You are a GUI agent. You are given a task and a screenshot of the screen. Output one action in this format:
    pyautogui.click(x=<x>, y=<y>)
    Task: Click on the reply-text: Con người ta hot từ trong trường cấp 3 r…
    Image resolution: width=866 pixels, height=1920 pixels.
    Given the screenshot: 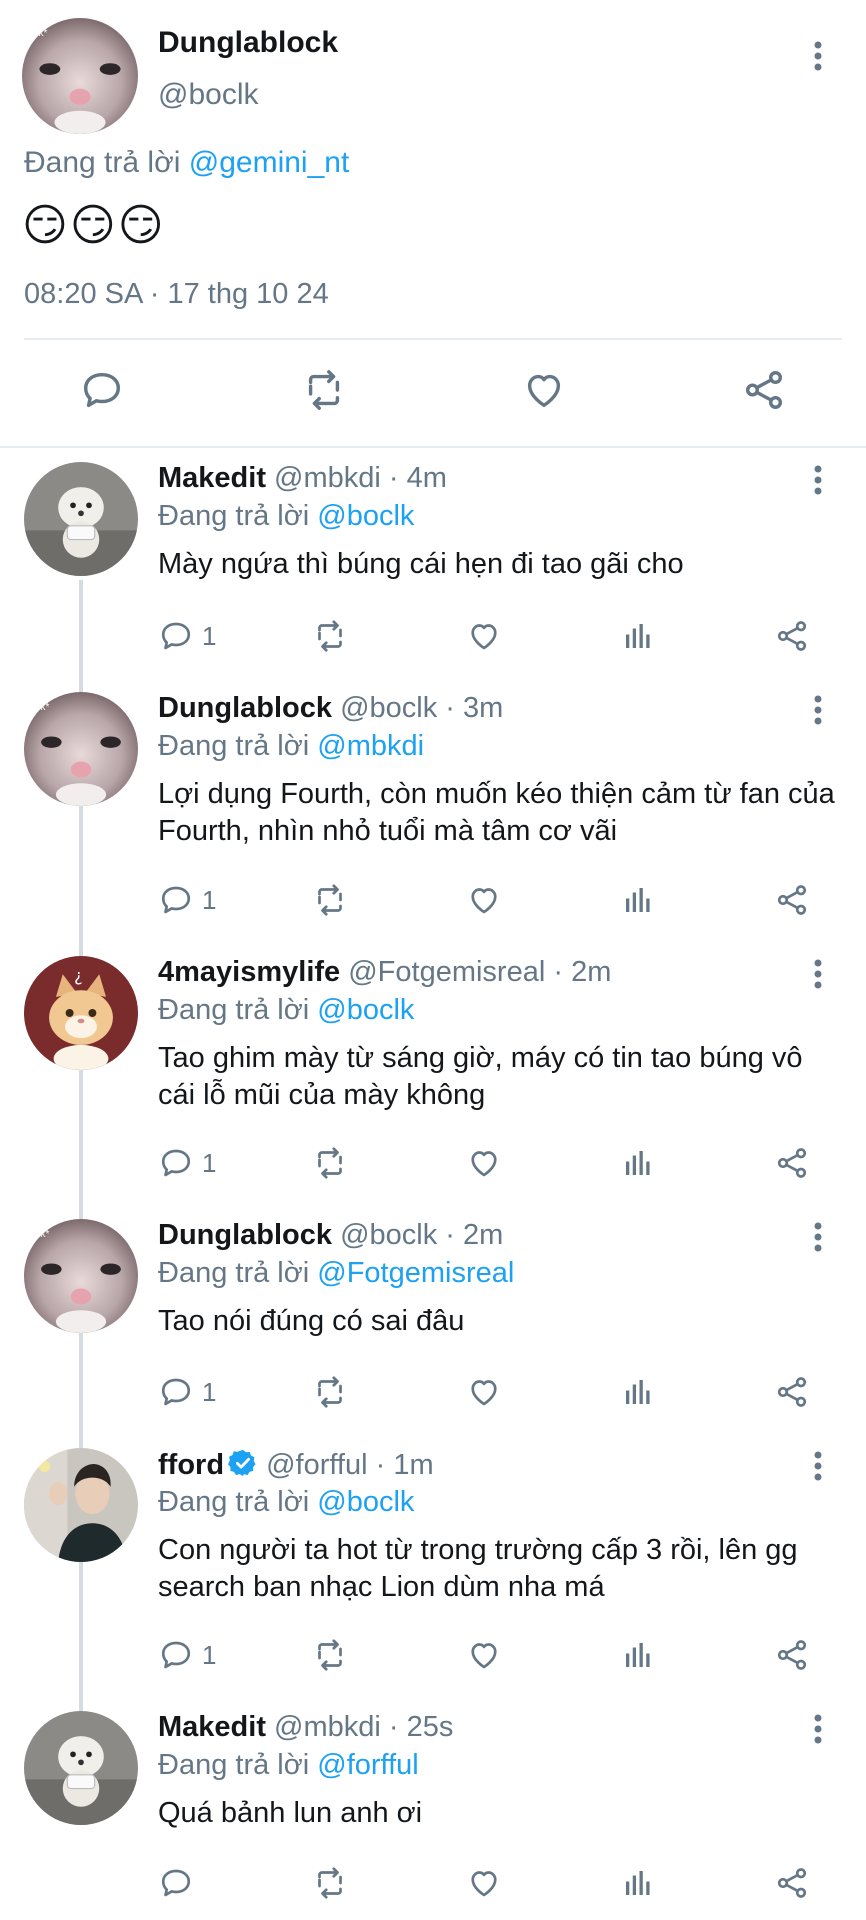 What is the action you would take?
    pyautogui.click(x=478, y=1568)
    